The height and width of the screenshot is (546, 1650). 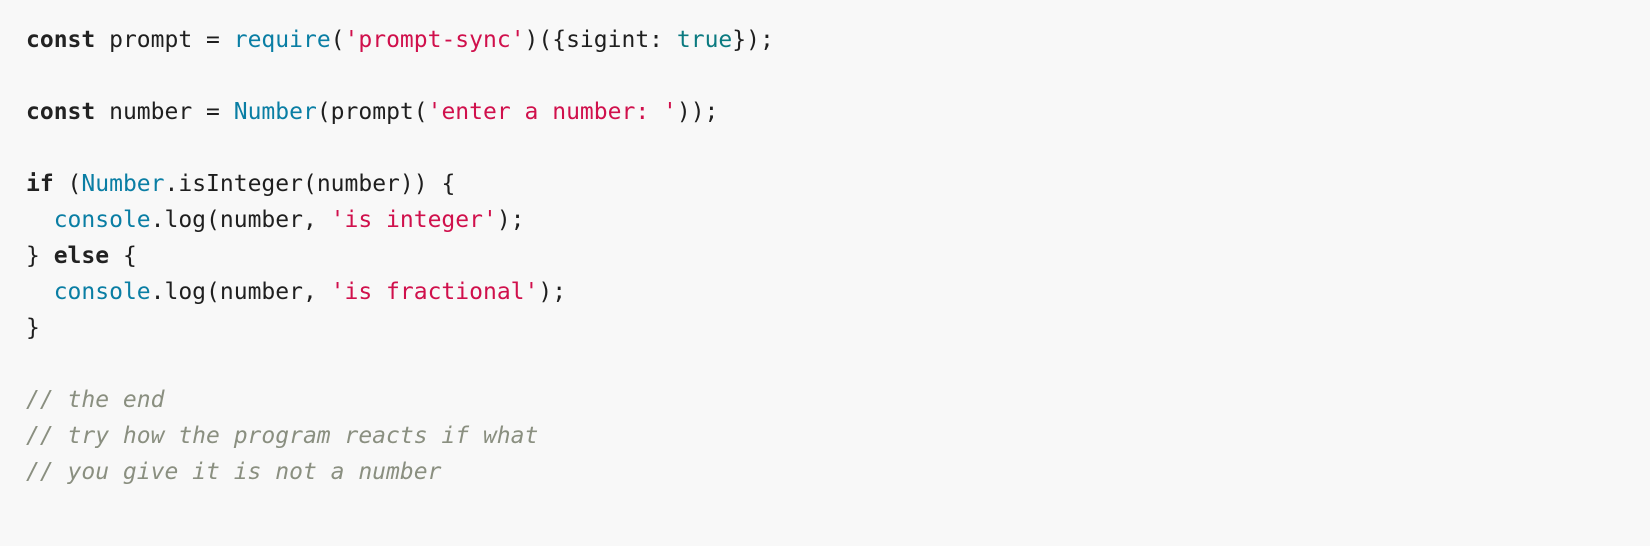 I want to click on code-line-5: if (Number.isInteger(number)) {, so click(x=838, y=184).